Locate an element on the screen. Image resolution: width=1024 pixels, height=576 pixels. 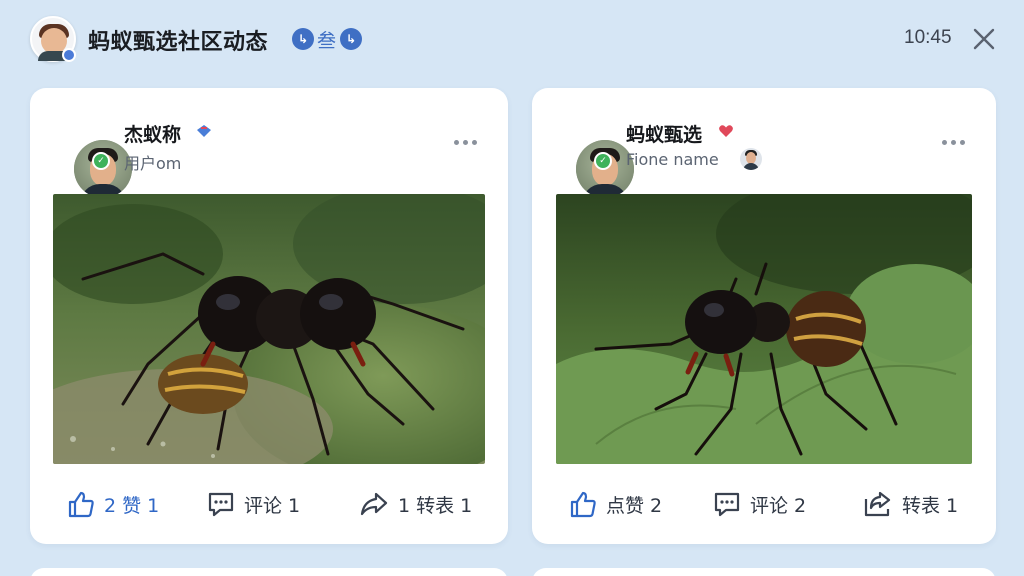
author-subtitle: 用户om is located at coordinates (153, 163).